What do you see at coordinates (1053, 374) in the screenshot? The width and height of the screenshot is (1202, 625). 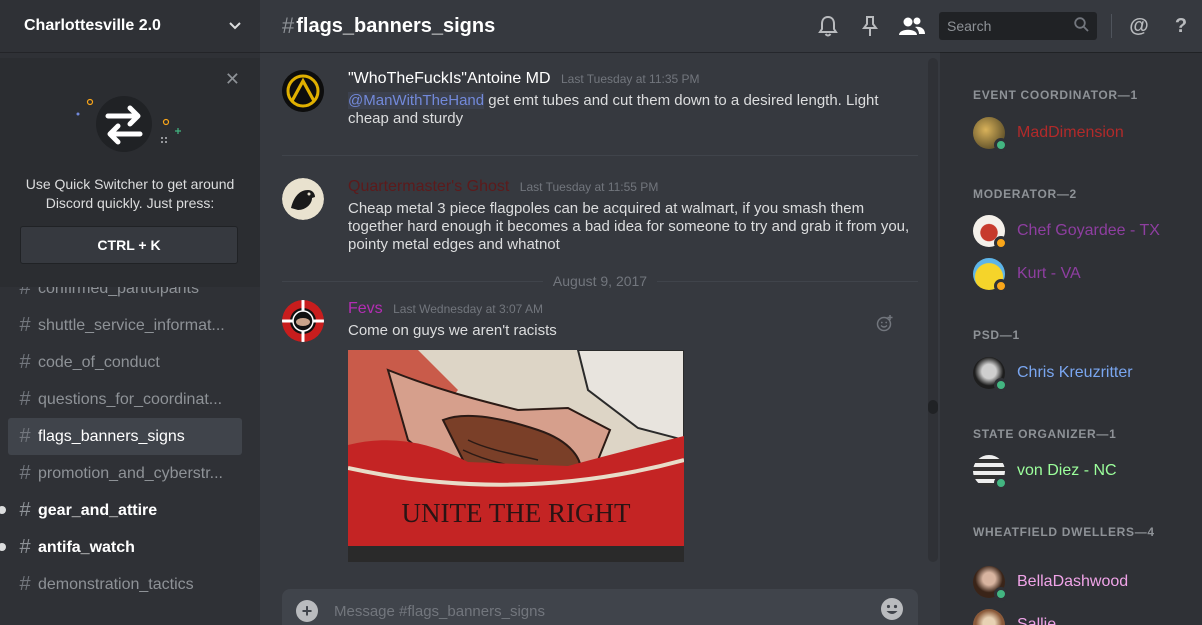 I see `member-item: Chris Kreuzritter` at bounding box center [1053, 374].